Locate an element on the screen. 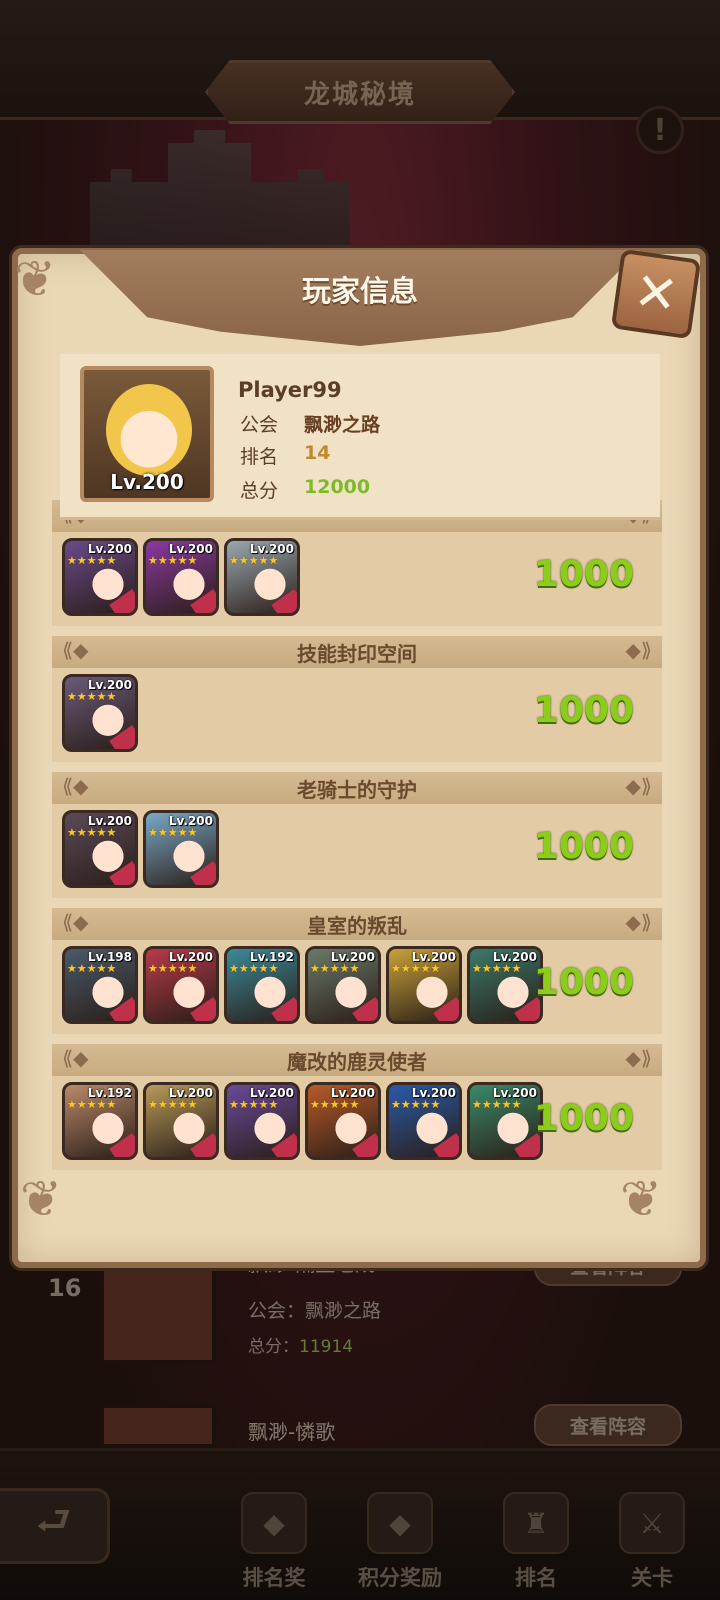 This screenshot has height=1600, width=720. player-name: Player99 is located at coordinates (290, 390).